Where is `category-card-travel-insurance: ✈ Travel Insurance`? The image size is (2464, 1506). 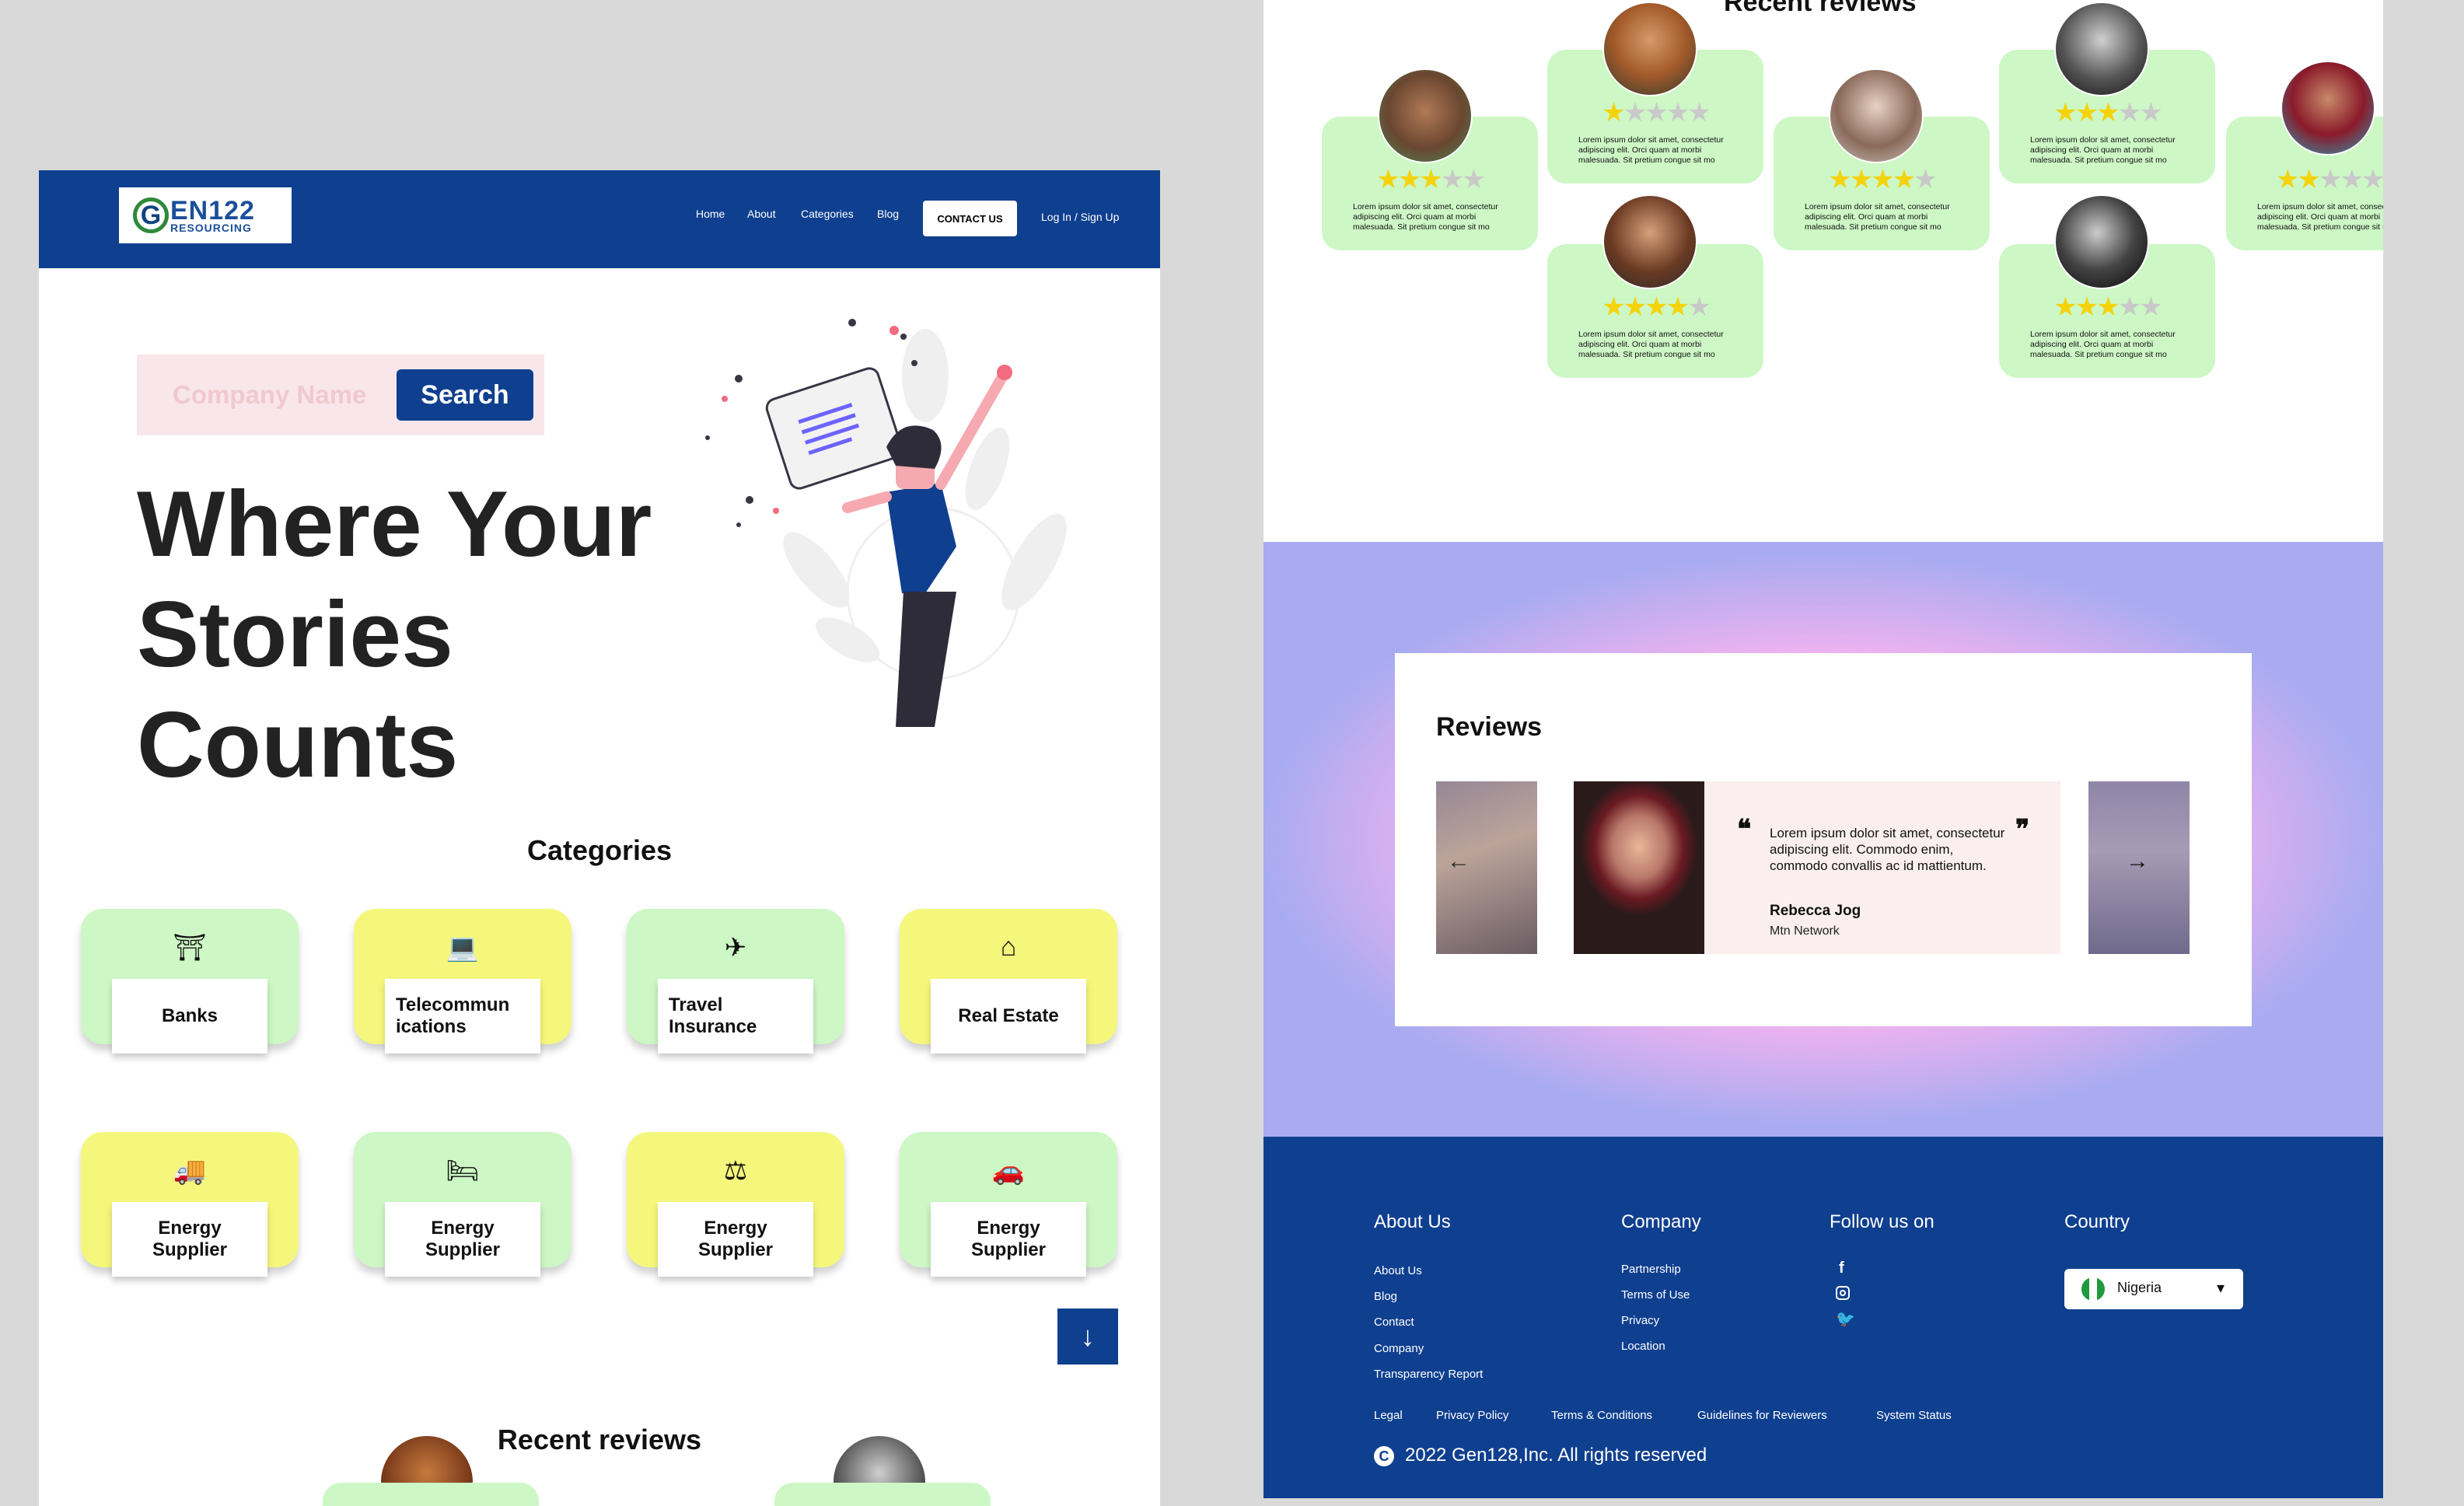
category-card-travel-insurance: ✈ Travel Insurance is located at coordinates (736, 981).